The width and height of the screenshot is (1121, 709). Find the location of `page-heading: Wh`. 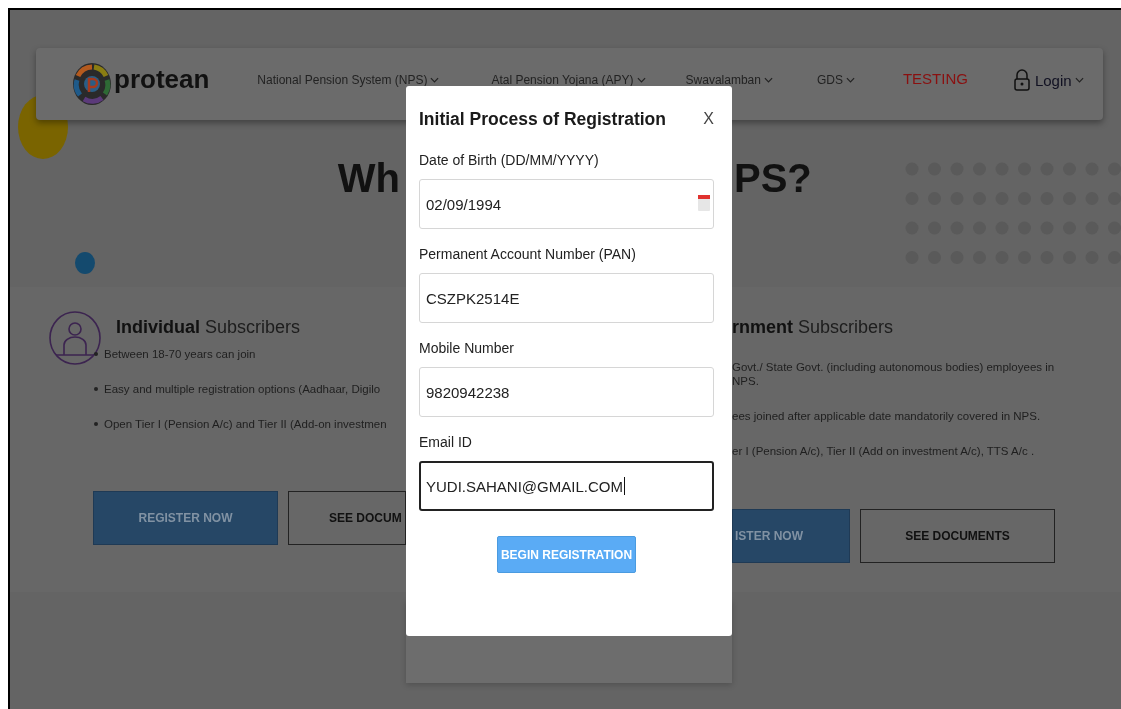

page-heading: Wh is located at coordinates (368, 178).